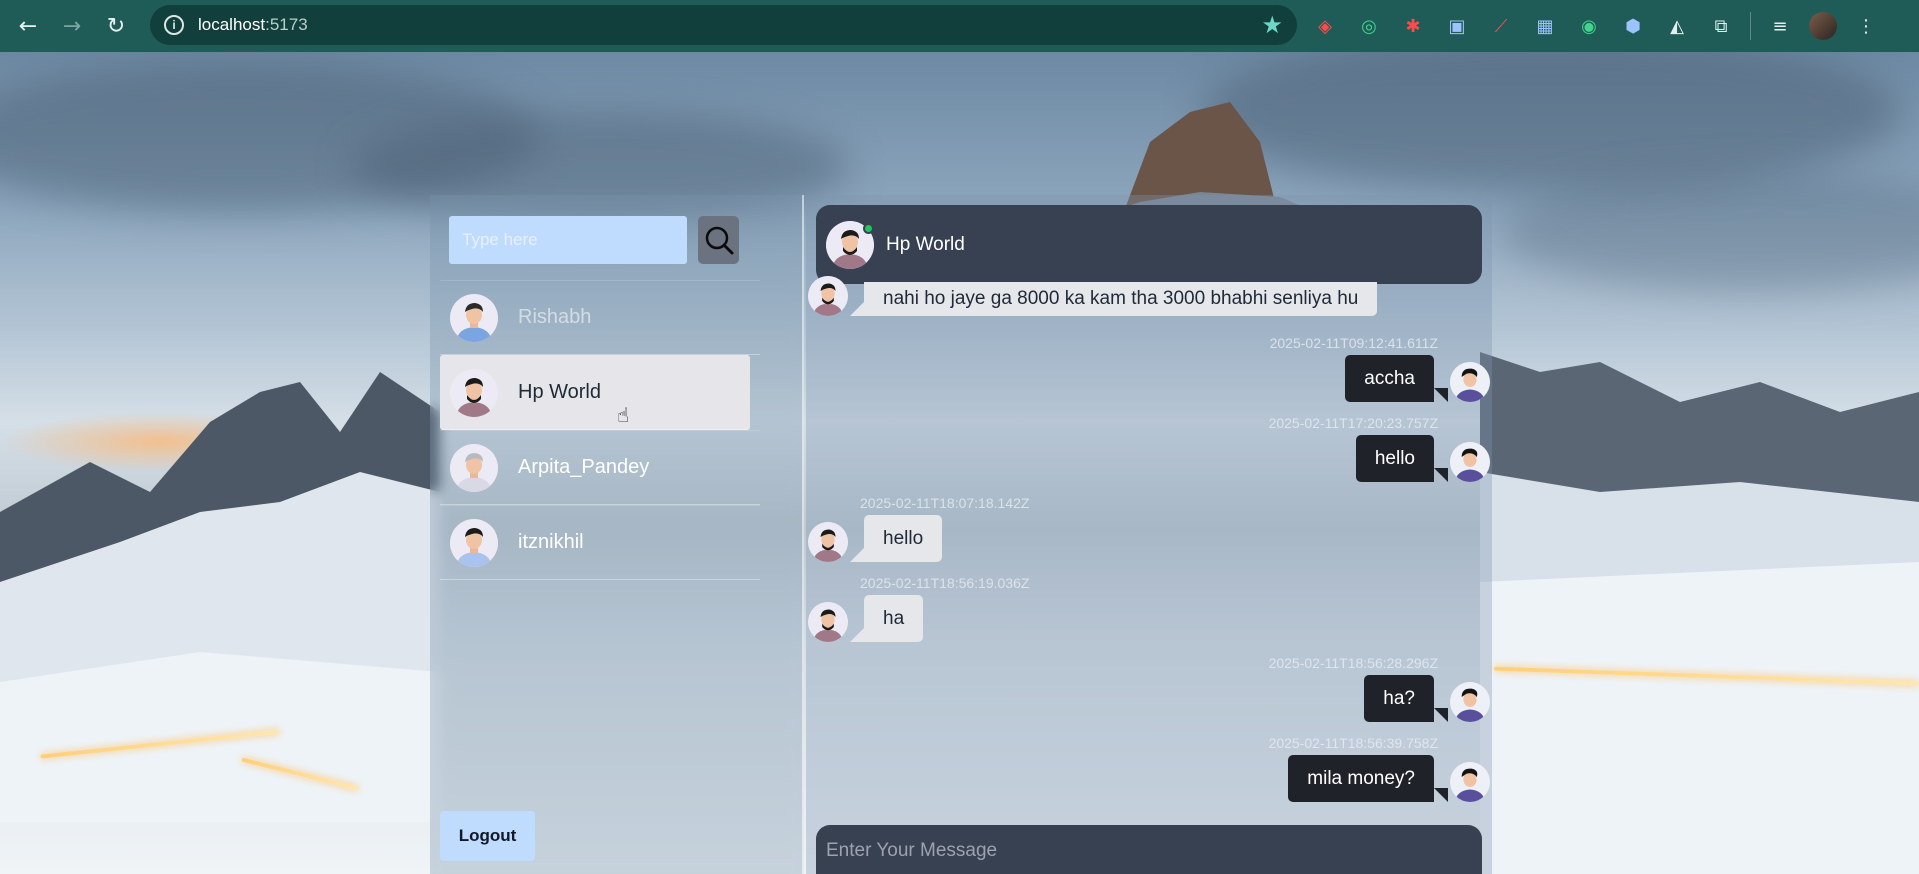 The height and width of the screenshot is (874, 1919). What do you see at coordinates (945, 583) in the screenshot?
I see `message-timestamp: 2025-02-11T18:56:19.036Z` at bounding box center [945, 583].